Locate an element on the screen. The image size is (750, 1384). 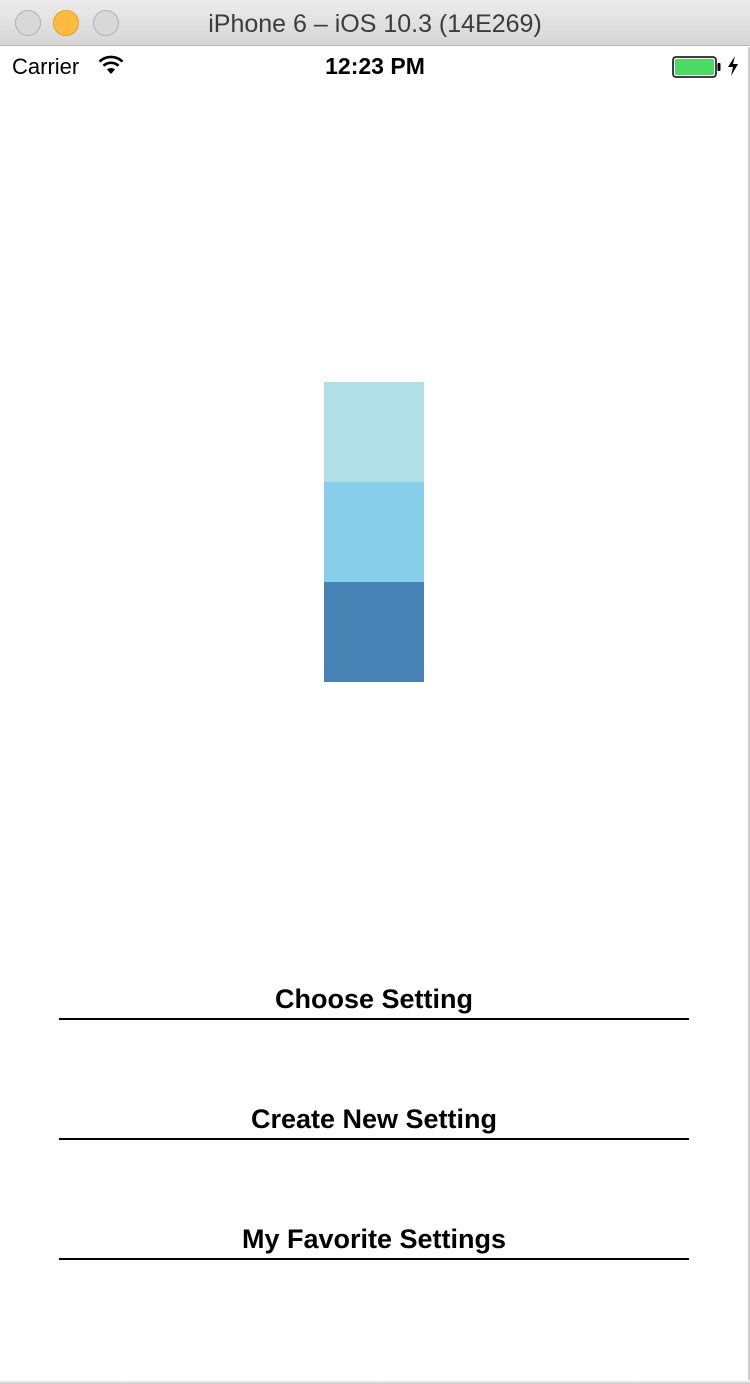
my-favorite-settings-label: My Favorite Settings is located at coordinates (374, 1239).